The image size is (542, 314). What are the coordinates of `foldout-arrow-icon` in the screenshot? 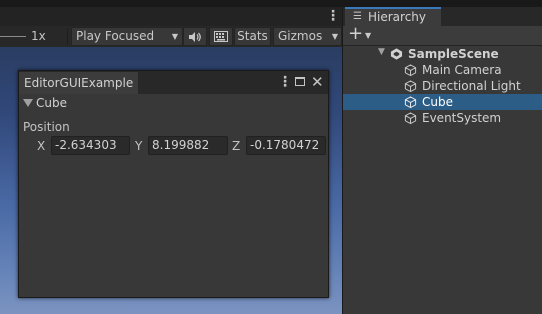 It's located at (28, 103).